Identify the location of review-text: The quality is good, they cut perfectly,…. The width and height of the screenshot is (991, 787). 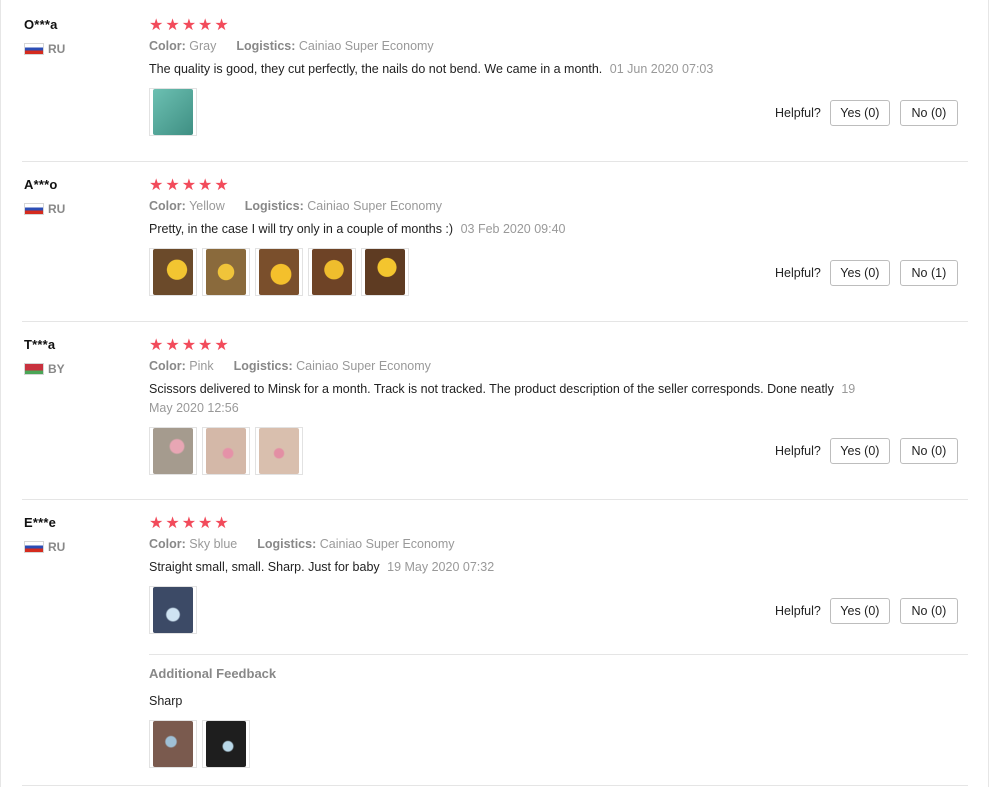
(519, 69).